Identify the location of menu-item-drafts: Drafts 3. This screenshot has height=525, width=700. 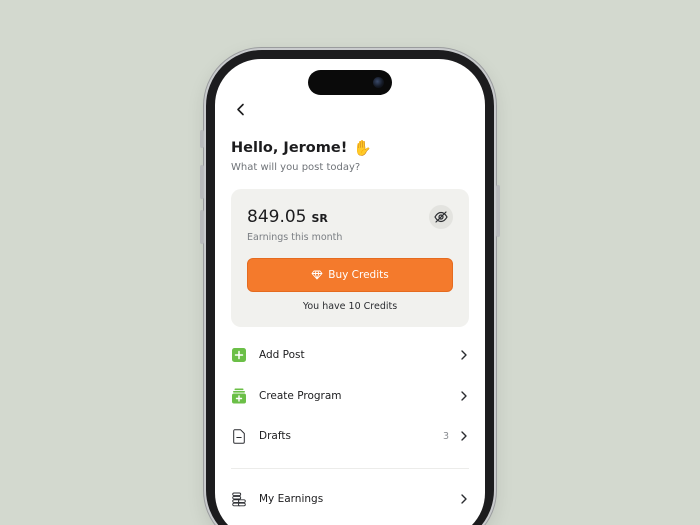
(350, 436).